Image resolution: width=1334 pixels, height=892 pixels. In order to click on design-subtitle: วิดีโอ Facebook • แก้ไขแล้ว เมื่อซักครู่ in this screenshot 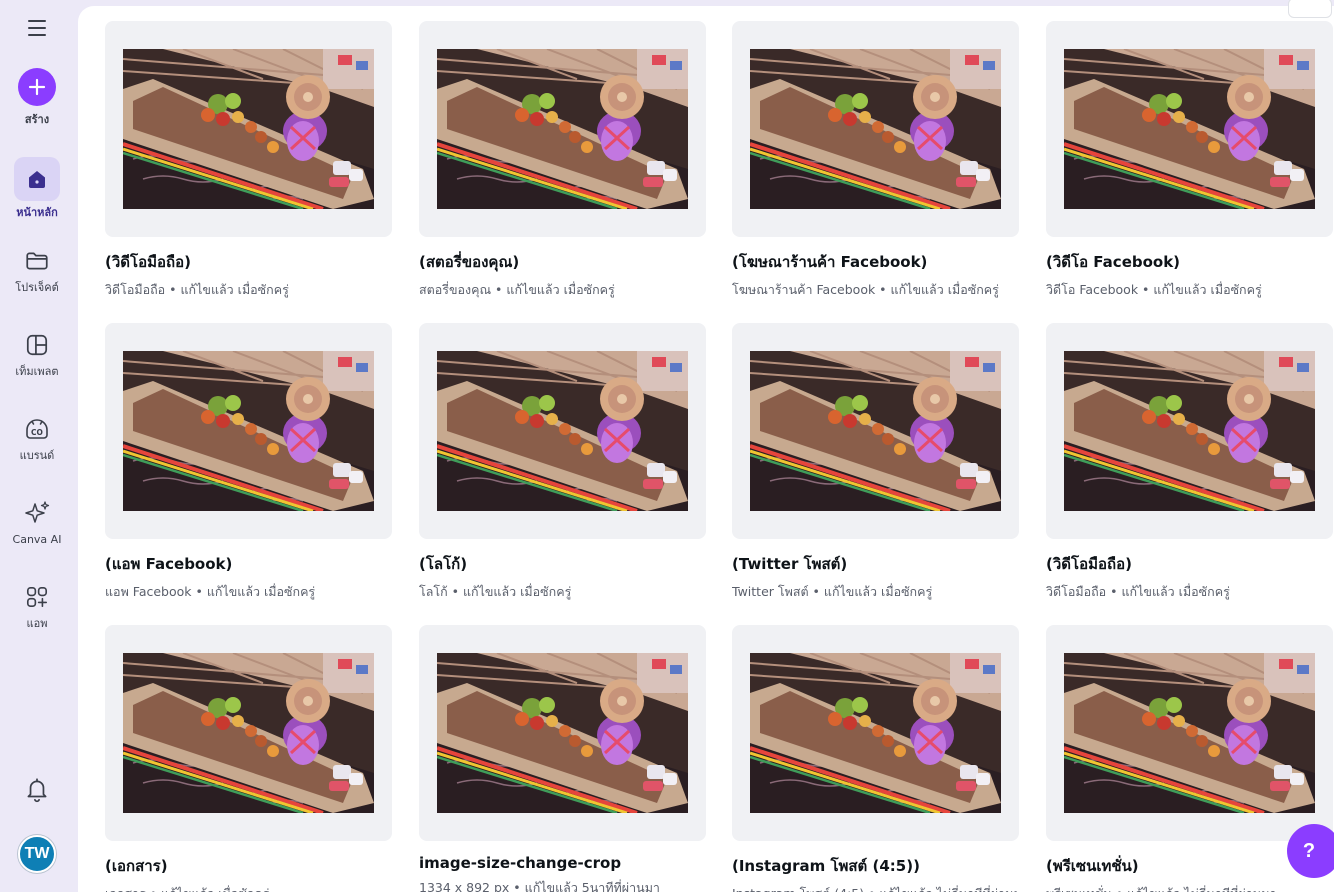, I will do `click(1154, 289)`.